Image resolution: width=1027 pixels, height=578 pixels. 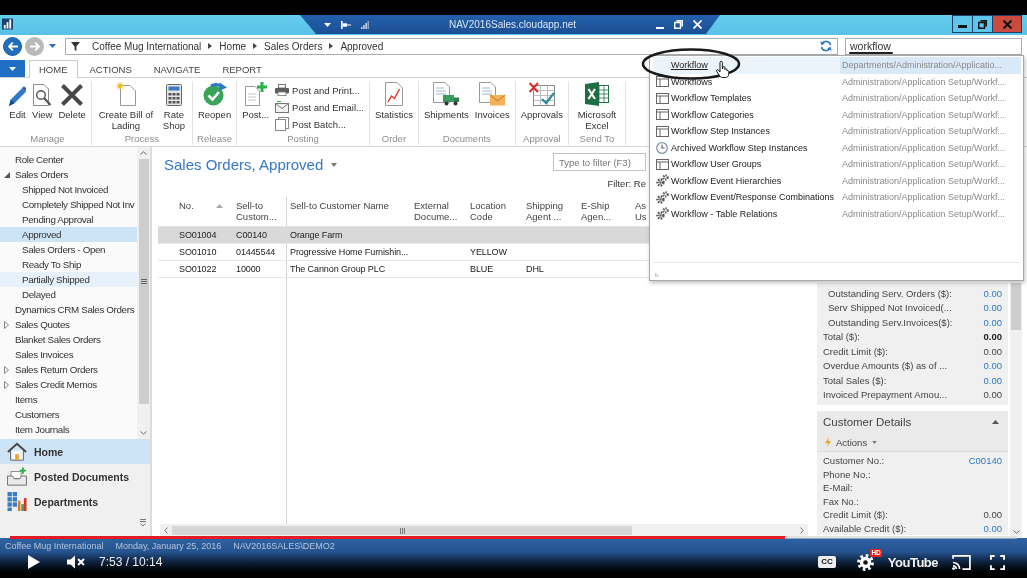 What do you see at coordinates (348, 211) in the screenshot?
I see `column-header: Sell-to Customer Name` at bounding box center [348, 211].